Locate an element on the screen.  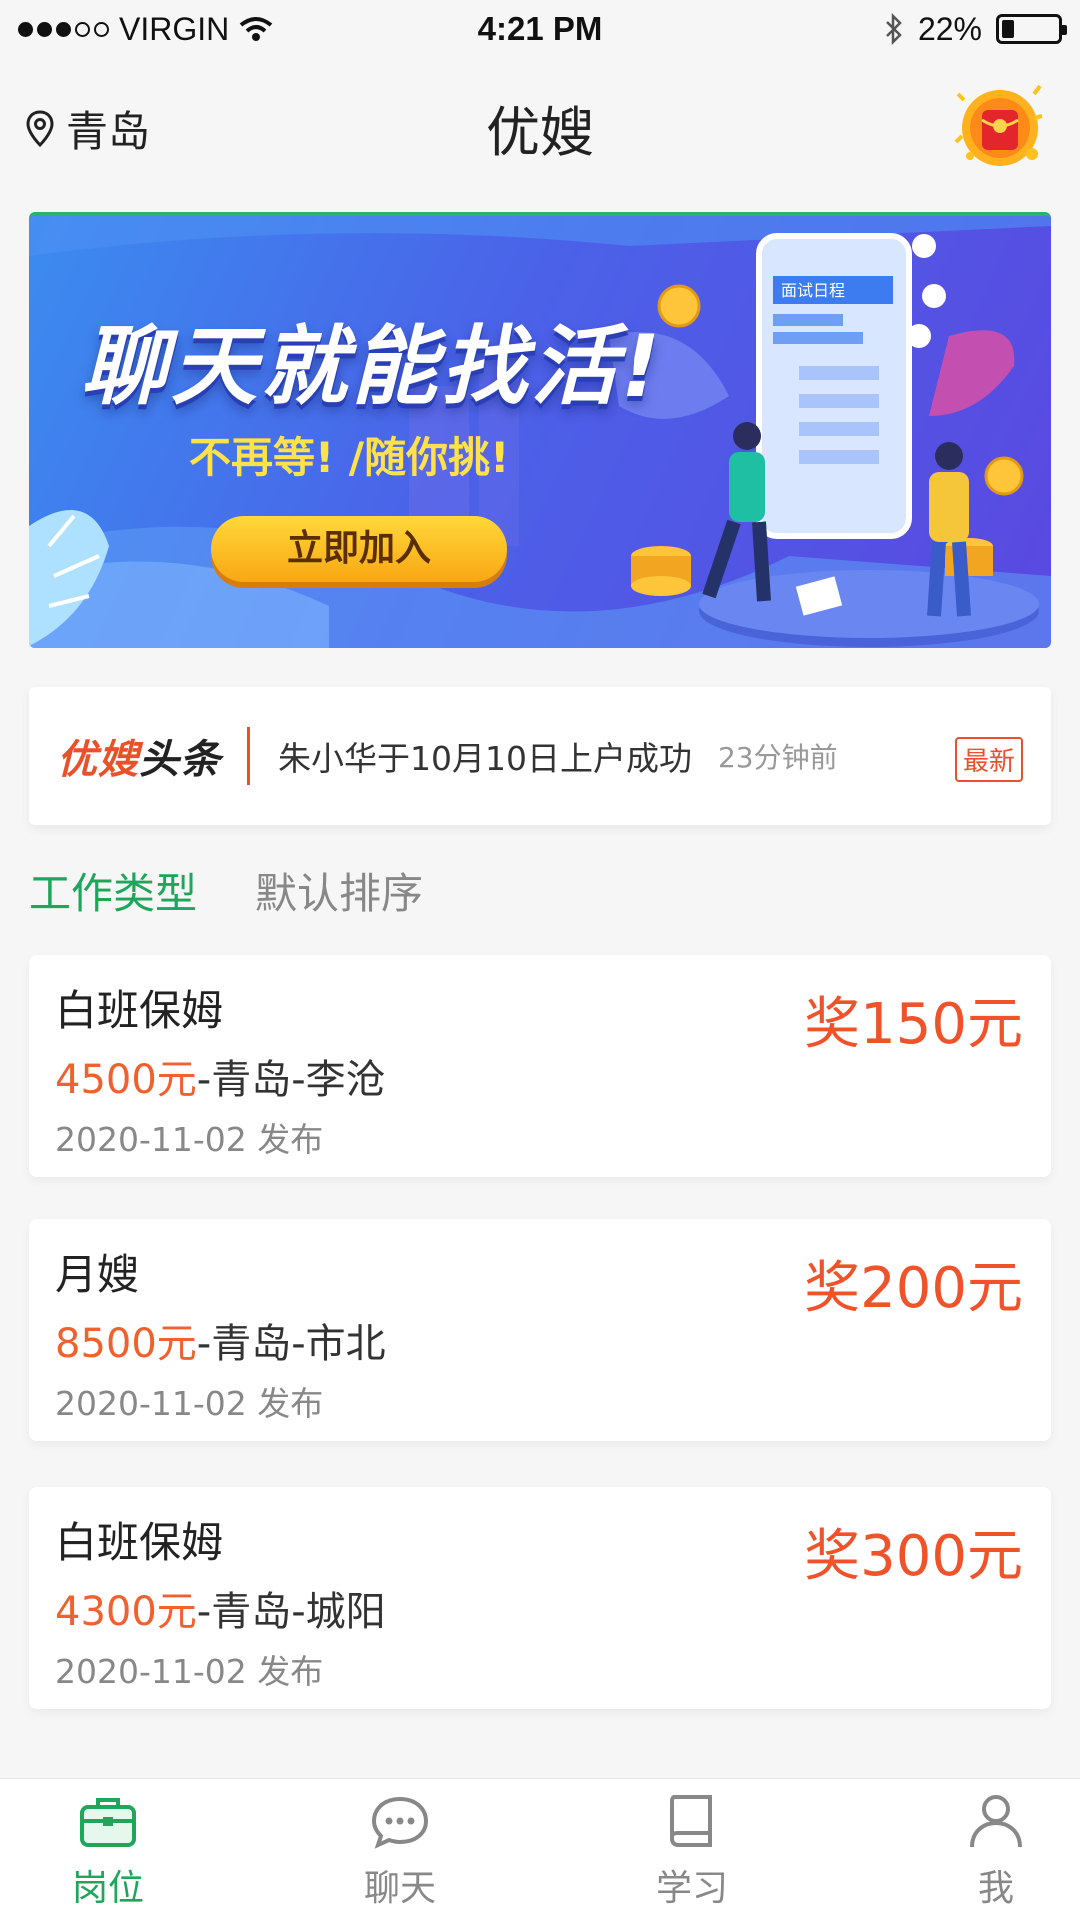
filter-bar: 工作类型 默认排序 is located at coordinates (226, 890).